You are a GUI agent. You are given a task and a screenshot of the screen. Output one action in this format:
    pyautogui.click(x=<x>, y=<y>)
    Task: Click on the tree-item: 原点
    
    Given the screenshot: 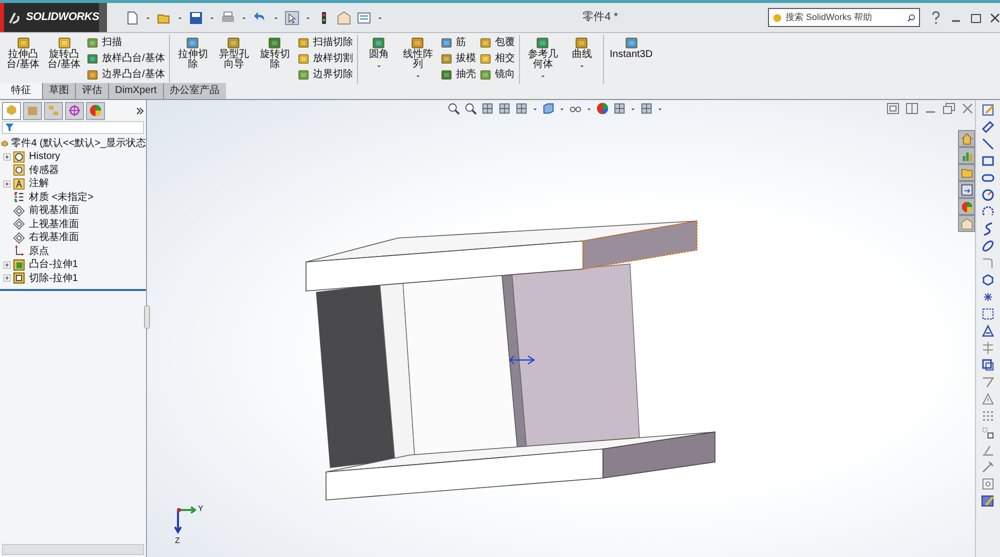 What is the action you would take?
    pyautogui.click(x=39, y=251)
    